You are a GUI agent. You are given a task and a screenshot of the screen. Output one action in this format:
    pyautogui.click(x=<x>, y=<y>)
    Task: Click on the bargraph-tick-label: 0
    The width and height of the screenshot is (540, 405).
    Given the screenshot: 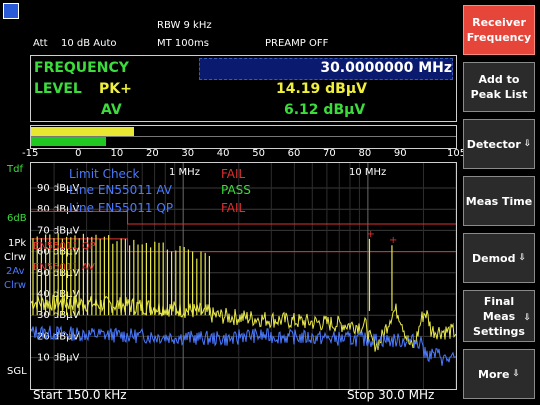 What is the action you would take?
    pyautogui.click(x=78, y=153)
    